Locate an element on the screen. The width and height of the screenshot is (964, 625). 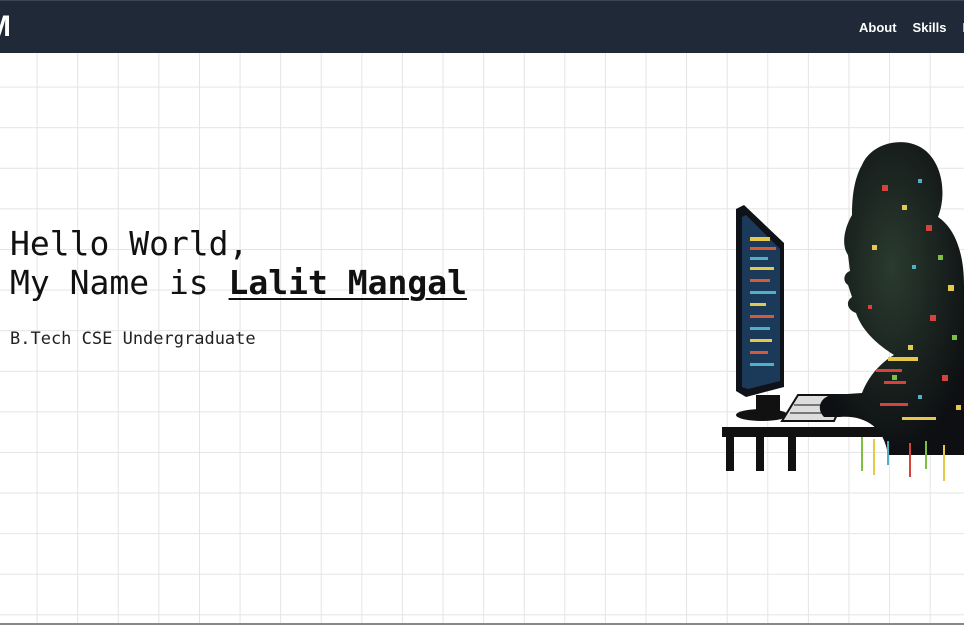
intro-line: My Name is Lalit Mangal is located at coordinates (238, 282).